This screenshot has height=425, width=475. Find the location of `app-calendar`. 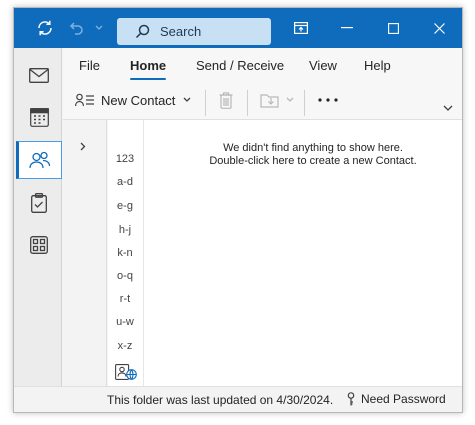

app-calendar is located at coordinates (39, 117).